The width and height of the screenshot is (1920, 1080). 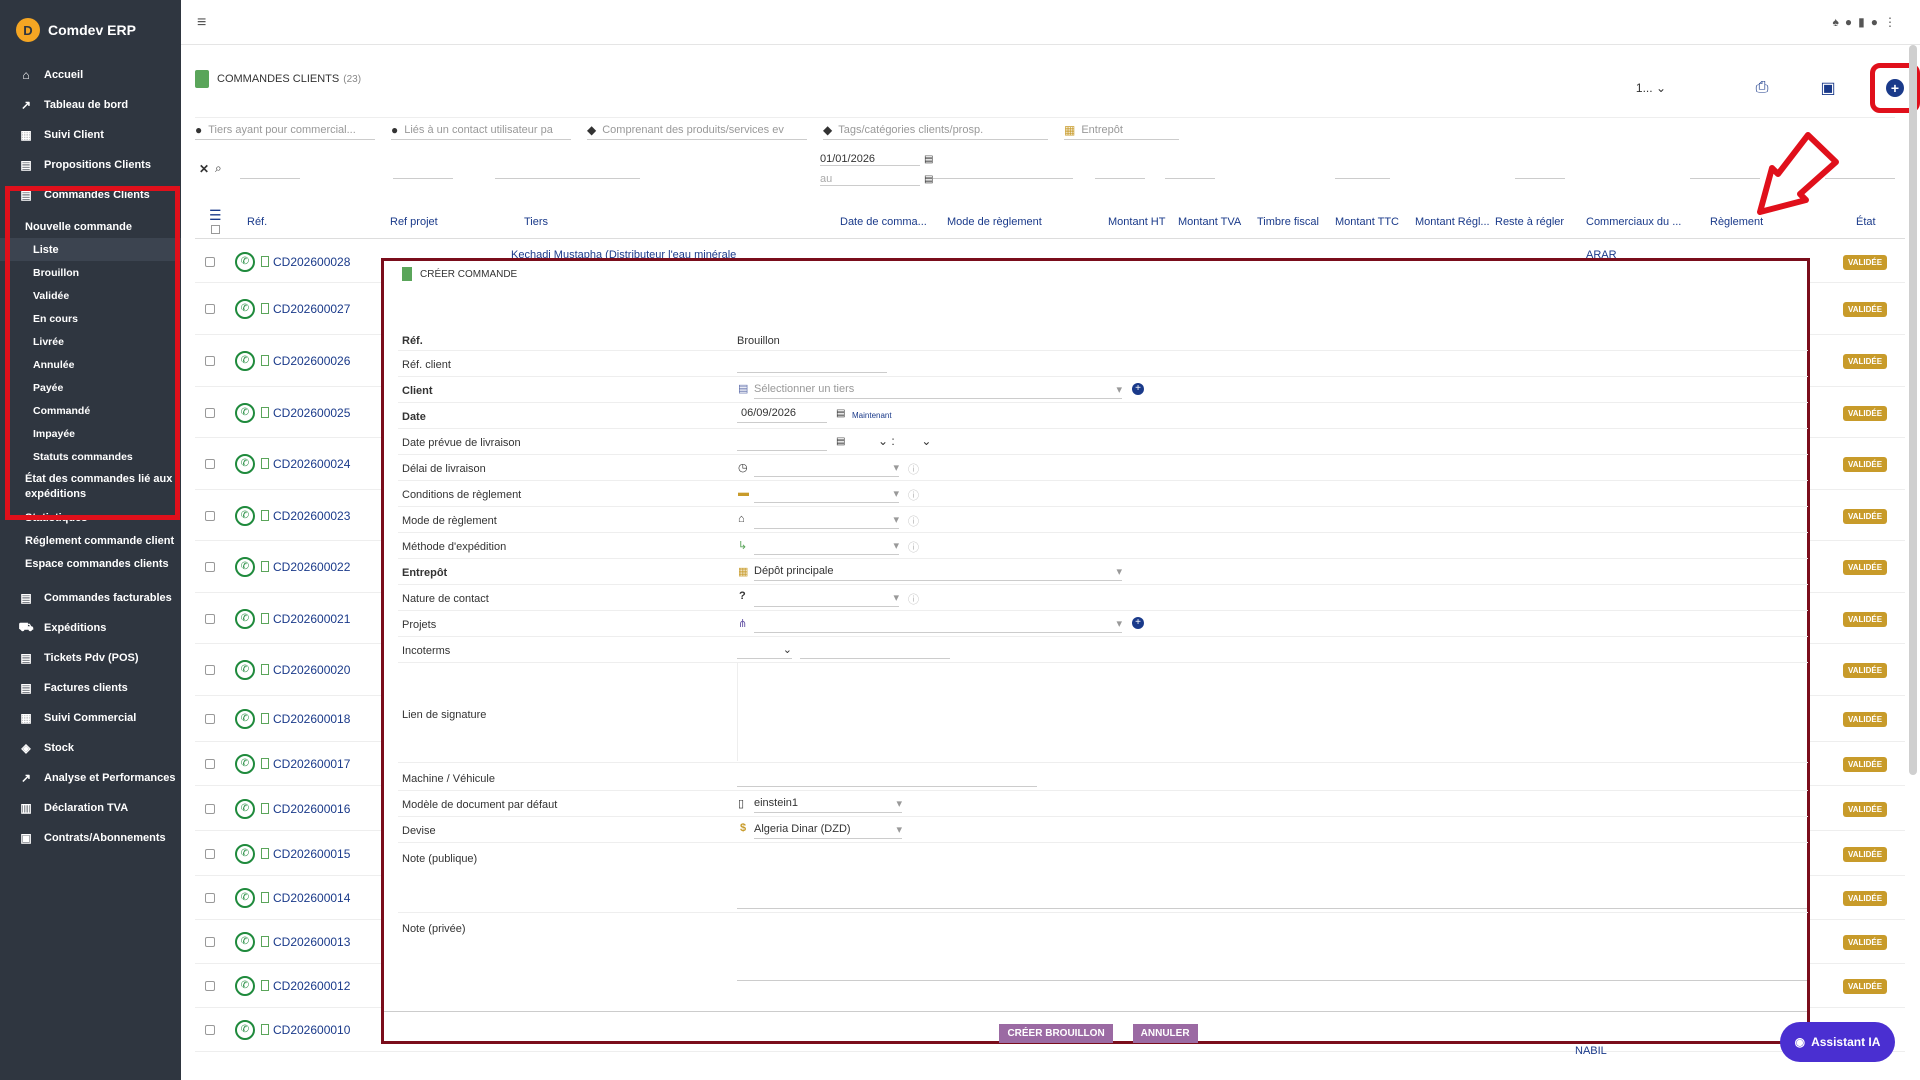 What do you see at coordinates (90, 718) in the screenshot?
I see `sidebar-item-sidebar.items24: ▦ Suivi Commercial` at bounding box center [90, 718].